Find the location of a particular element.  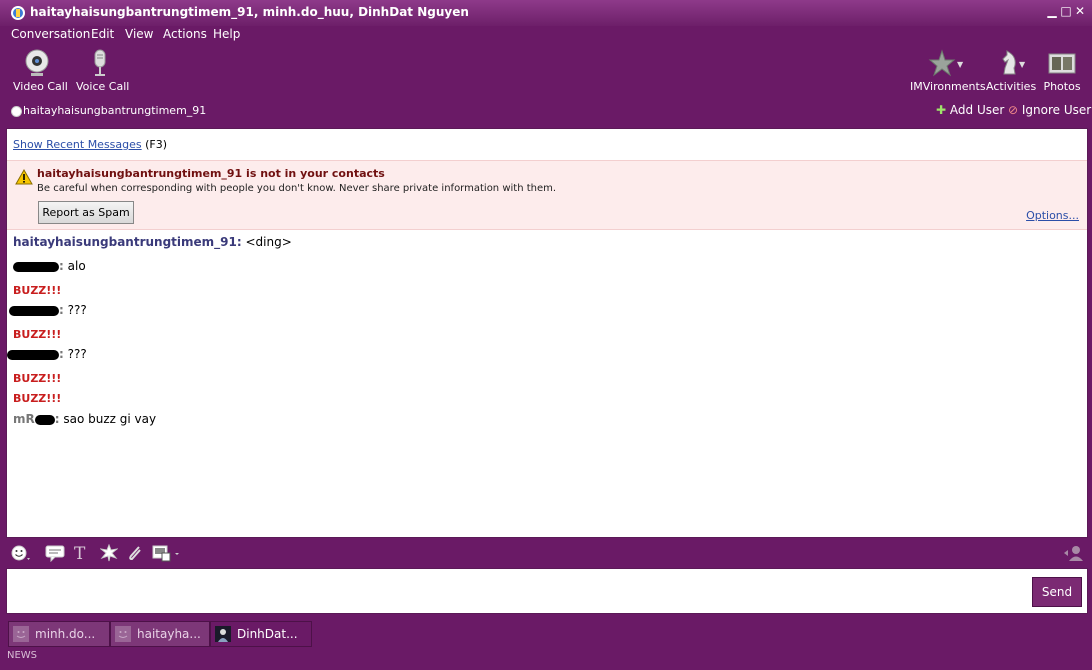

imvironments-button: IMVironments is located at coordinates (948, 70).